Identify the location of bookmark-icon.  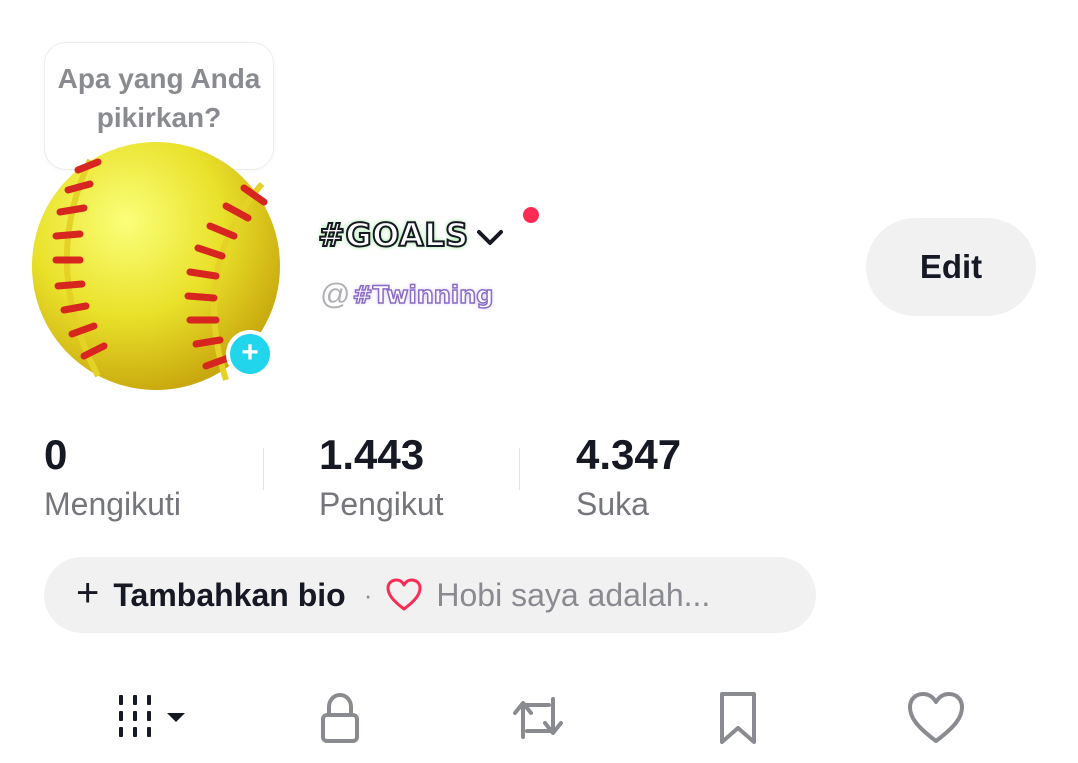
(738, 718).